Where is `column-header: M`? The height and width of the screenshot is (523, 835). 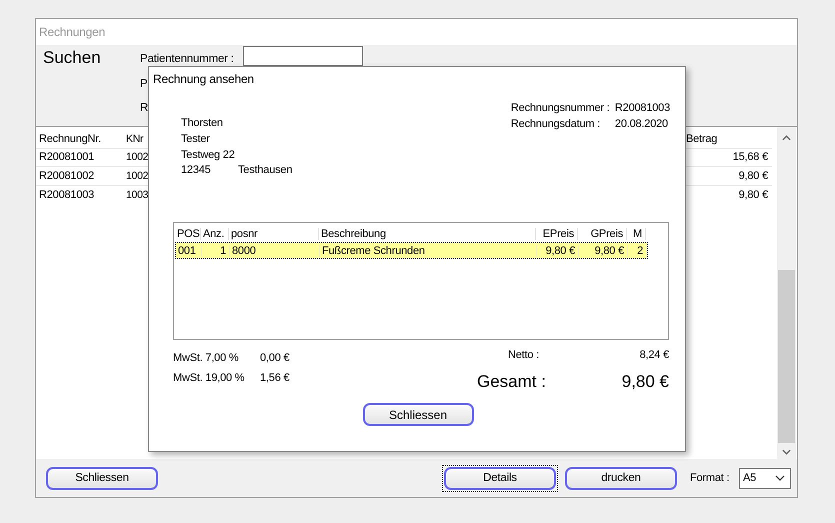 column-header: M is located at coordinates (636, 234).